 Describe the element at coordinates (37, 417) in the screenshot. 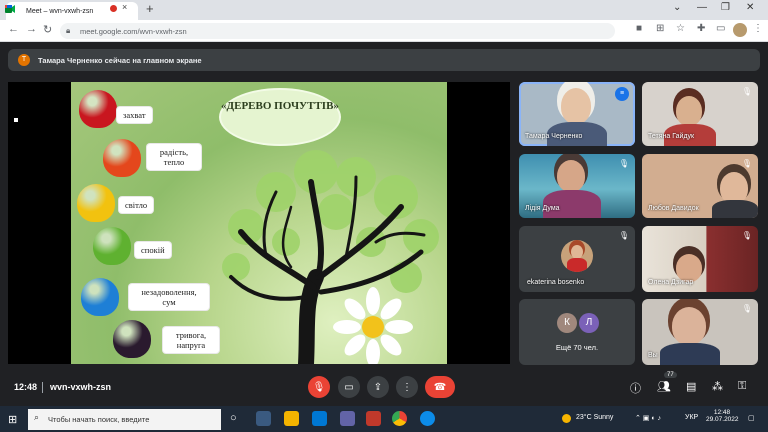

I see `search-icon: ⌕` at that location.